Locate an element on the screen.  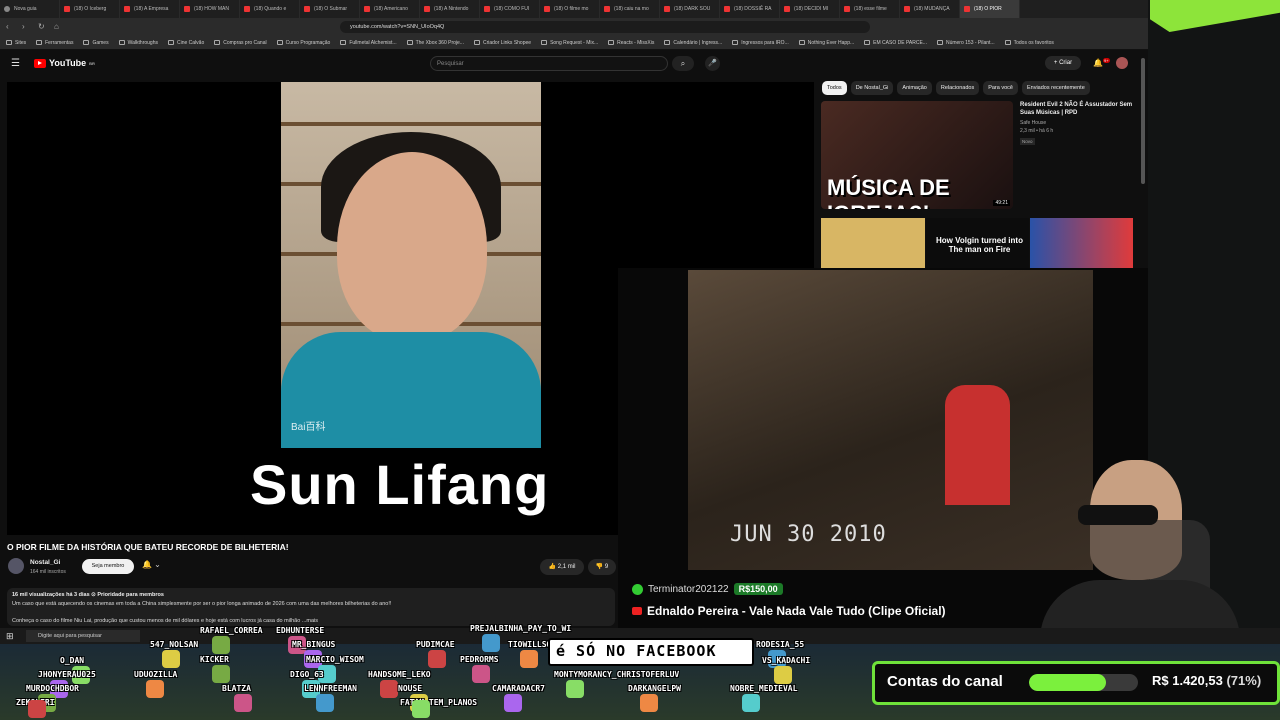
youtube-icon is located at coordinates (637, 611).